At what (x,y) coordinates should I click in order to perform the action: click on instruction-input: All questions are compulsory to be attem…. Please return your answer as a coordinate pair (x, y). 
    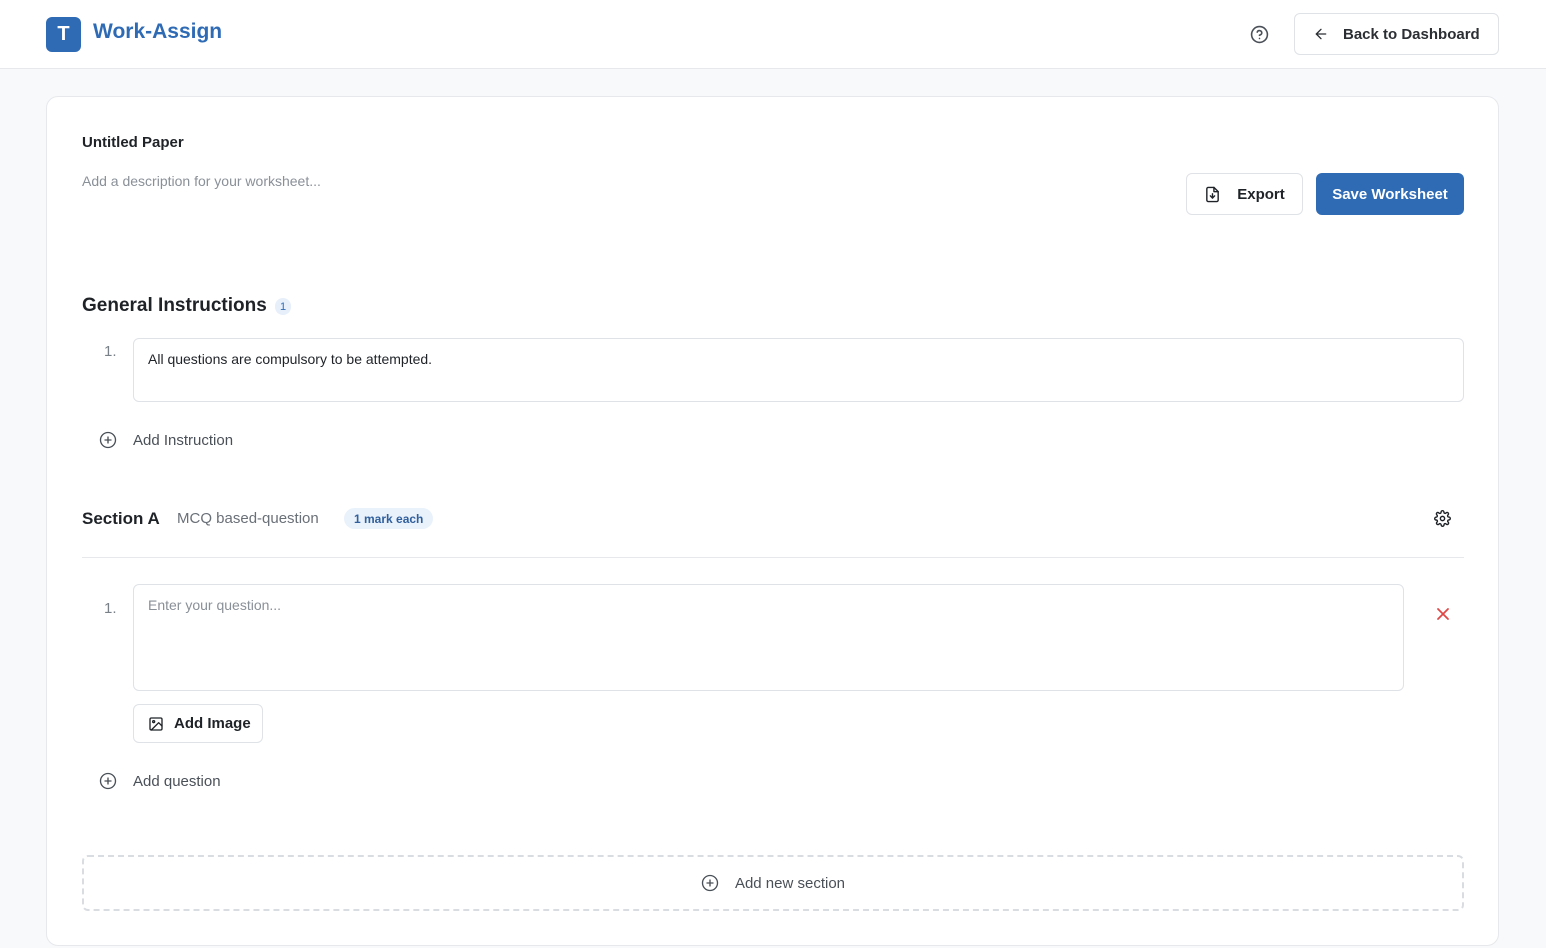
    Looking at the image, I should click on (798, 370).